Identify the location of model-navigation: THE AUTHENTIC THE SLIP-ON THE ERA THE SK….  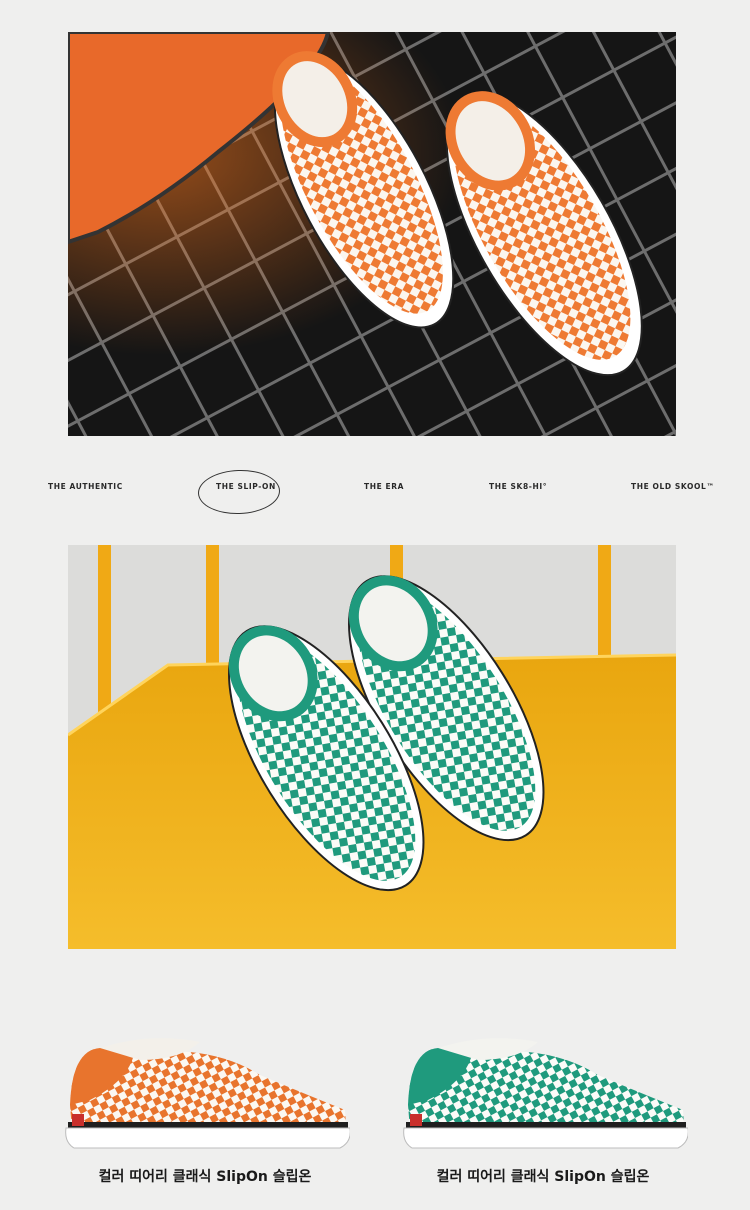
(375, 490).